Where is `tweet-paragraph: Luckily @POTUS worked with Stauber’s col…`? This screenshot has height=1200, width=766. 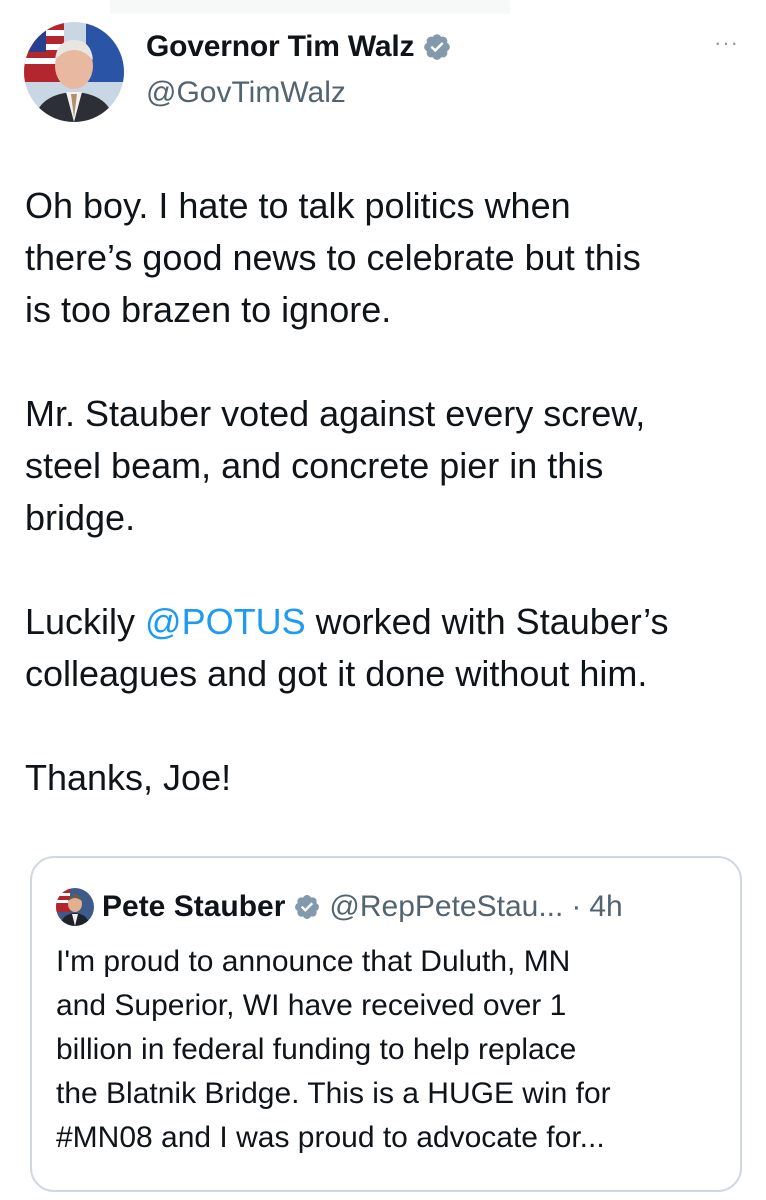
tweet-paragraph: Luckily @POTUS worked with Stauber’s col… is located at coordinates (385, 648).